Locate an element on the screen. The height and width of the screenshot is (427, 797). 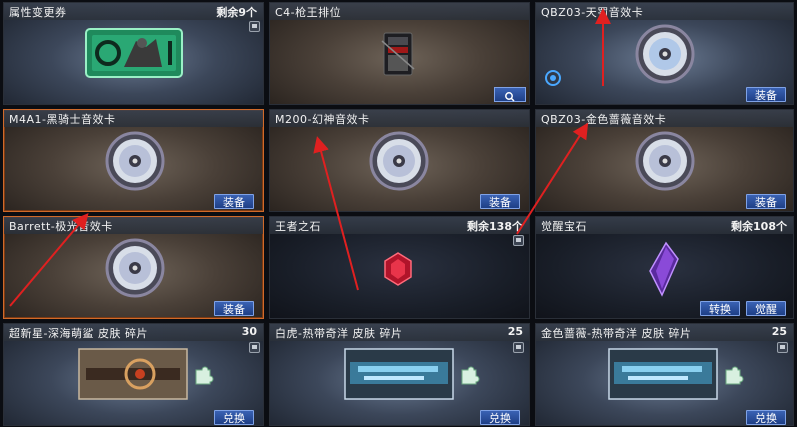
search-button is located at coordinates (510, 94).